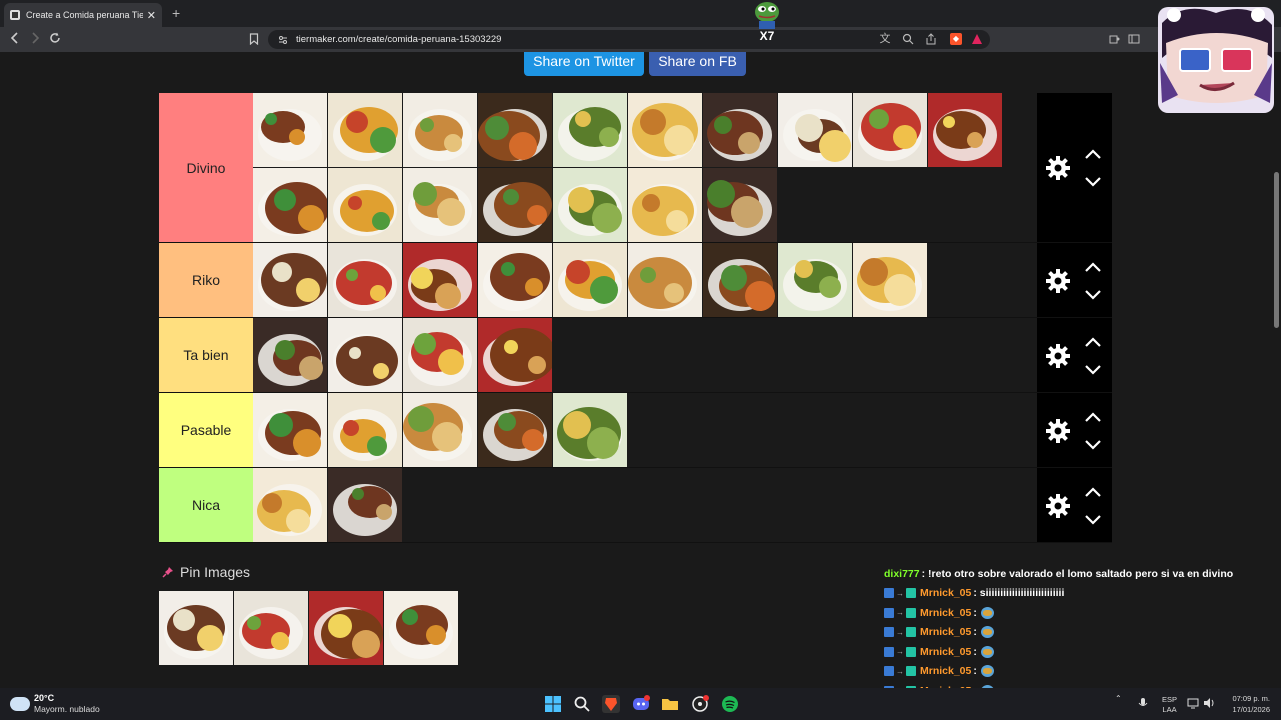 Image resolution: width=1281 pixels, height=720 pixels. What do you see at coordinates (55, 704) in the screenshot?
I see `weather-widget: 20°C Mayorm. nublado` at bounding box center [55, 704].